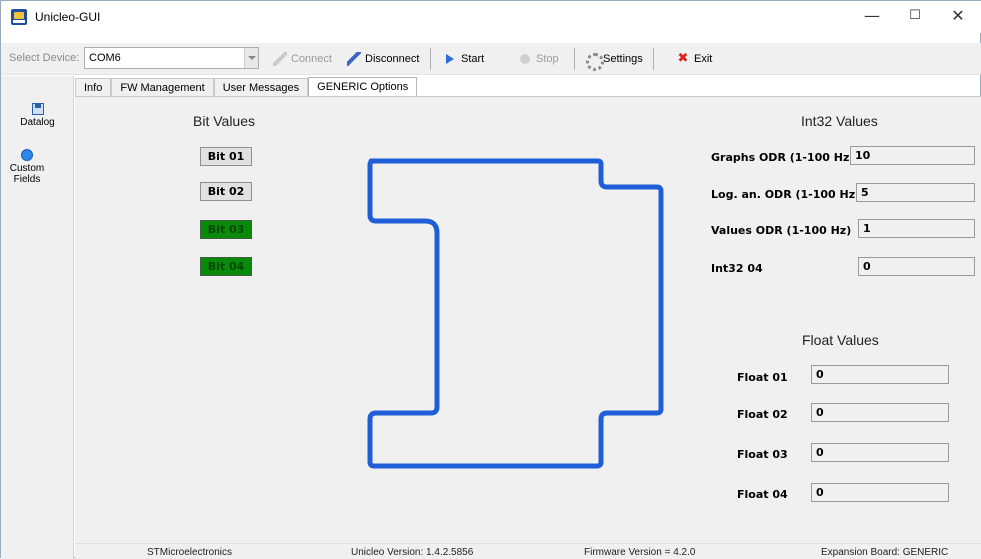 The image size is (981, 559). What do you see at coordinates (19, 17) in the screenshot?
I see `app-logo-icon` at bounding box center [19, 17].